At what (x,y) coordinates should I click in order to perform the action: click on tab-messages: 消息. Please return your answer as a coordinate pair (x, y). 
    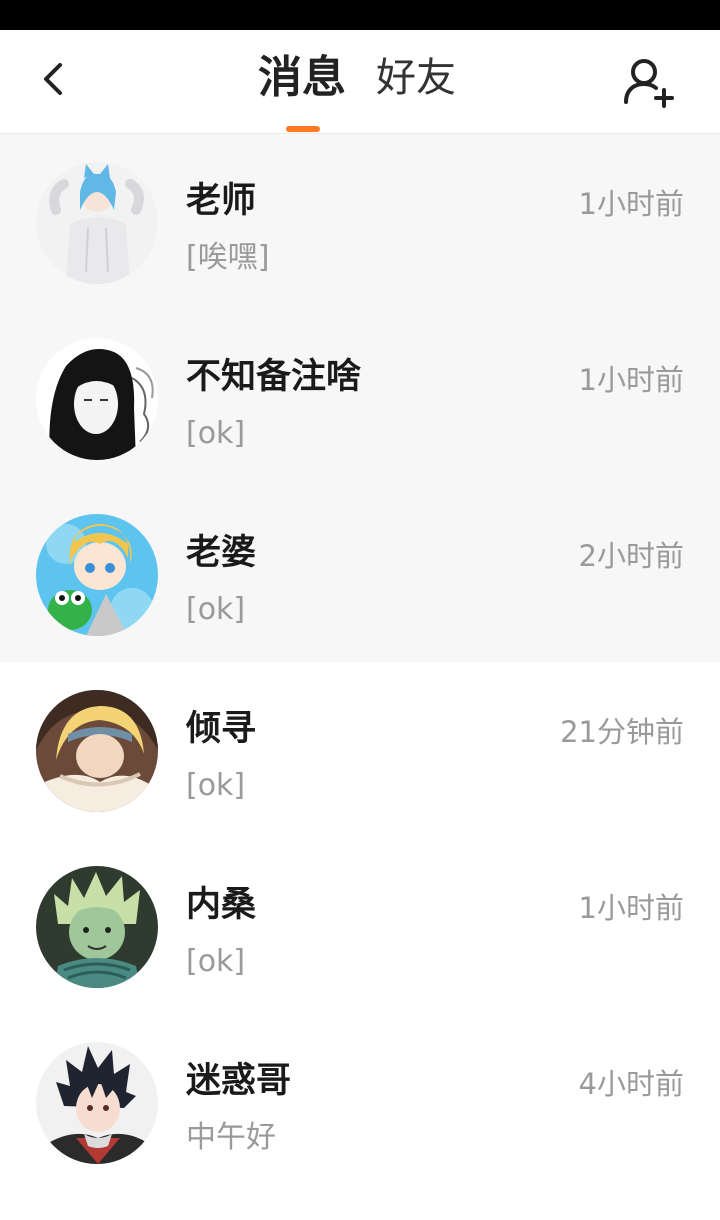
    Looking at the image, I should click on (302, 78).